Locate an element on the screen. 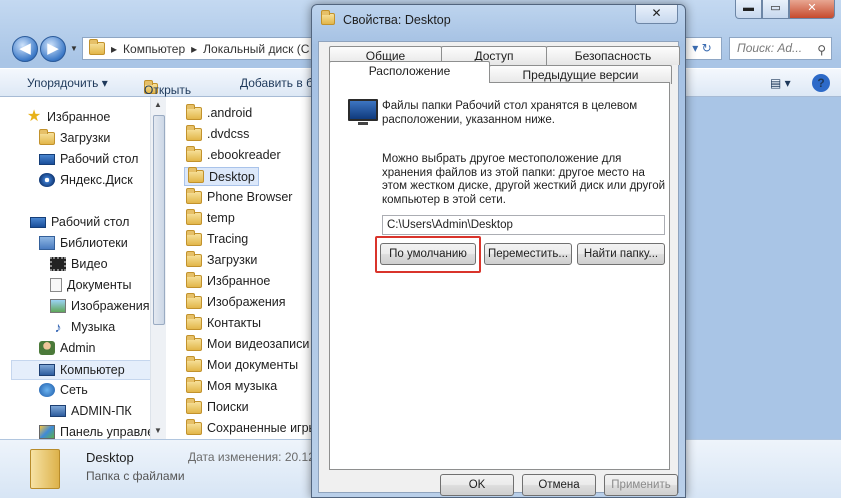 The image size is (841, 498). dialog-close-button: ✕ is located at coordinates (656, 14).